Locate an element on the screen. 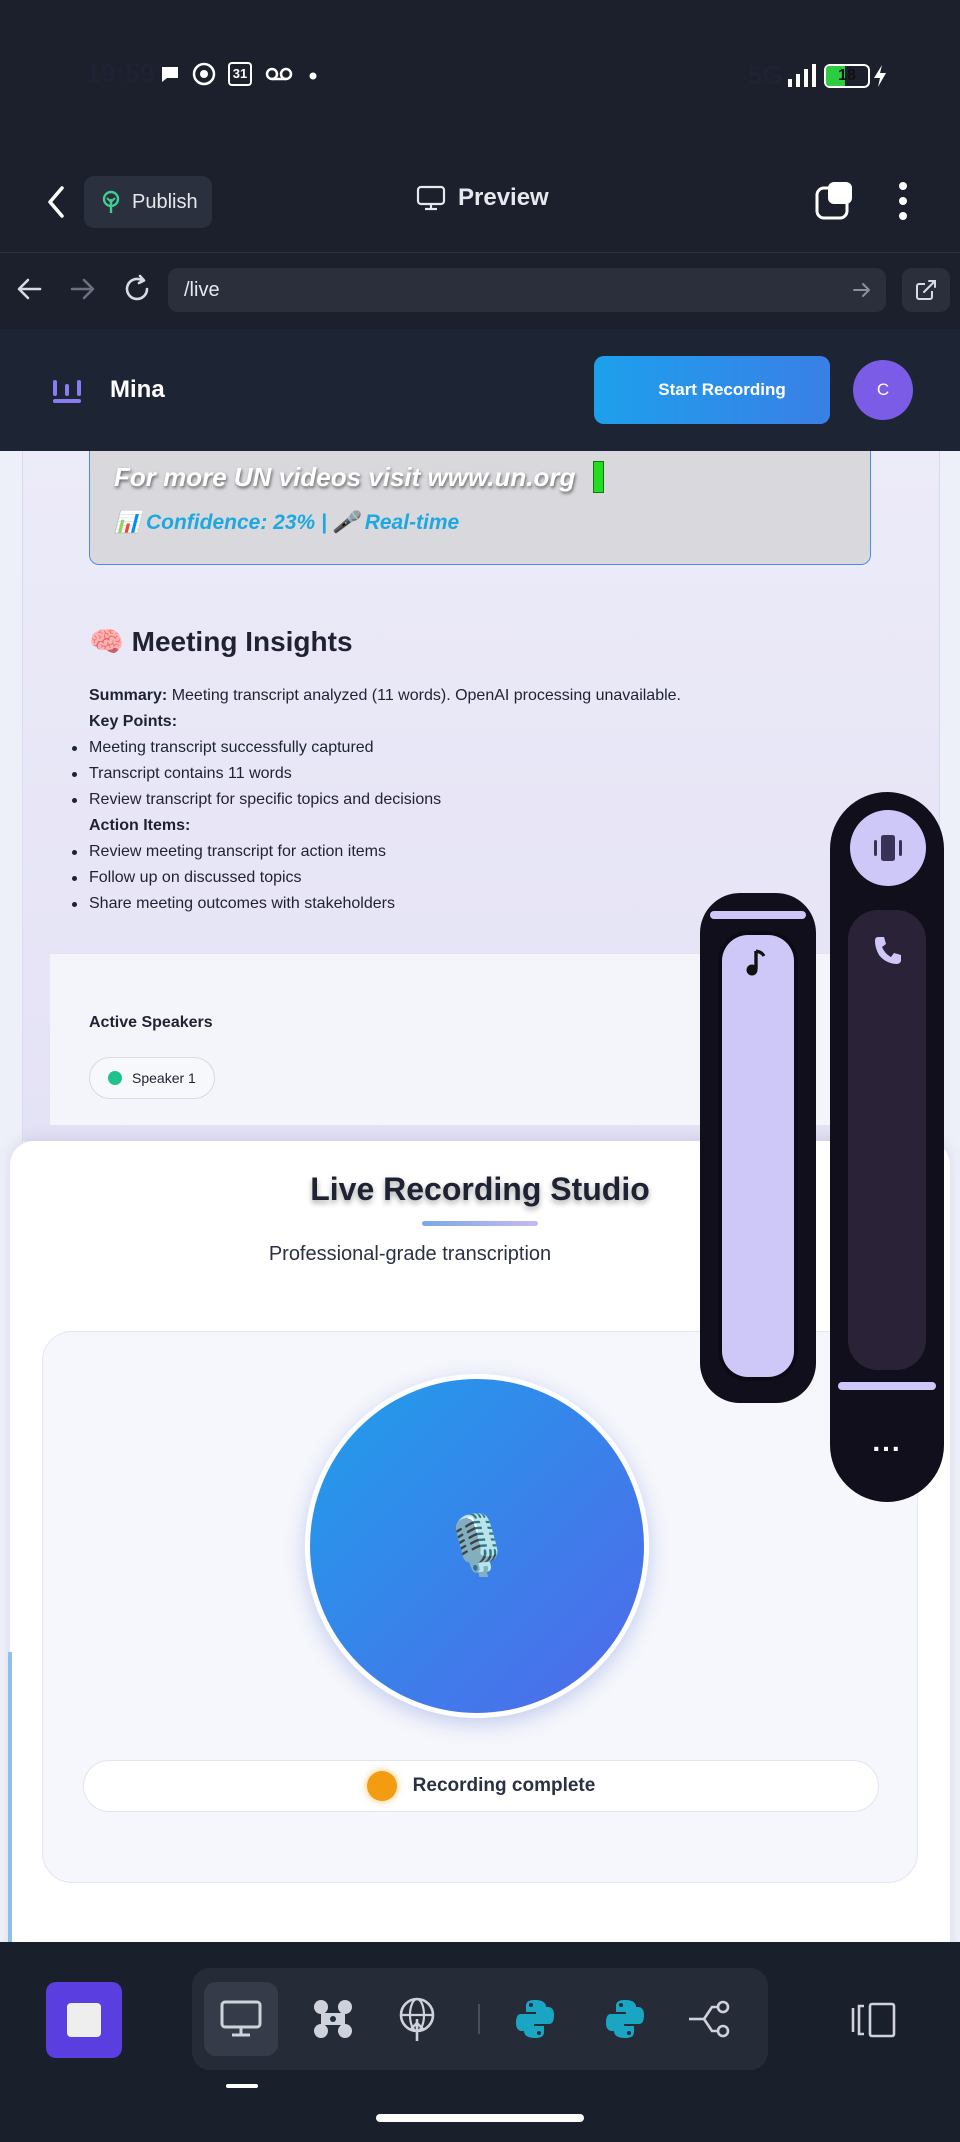  summary-label: Summary: is located at coordinates (128, 695).